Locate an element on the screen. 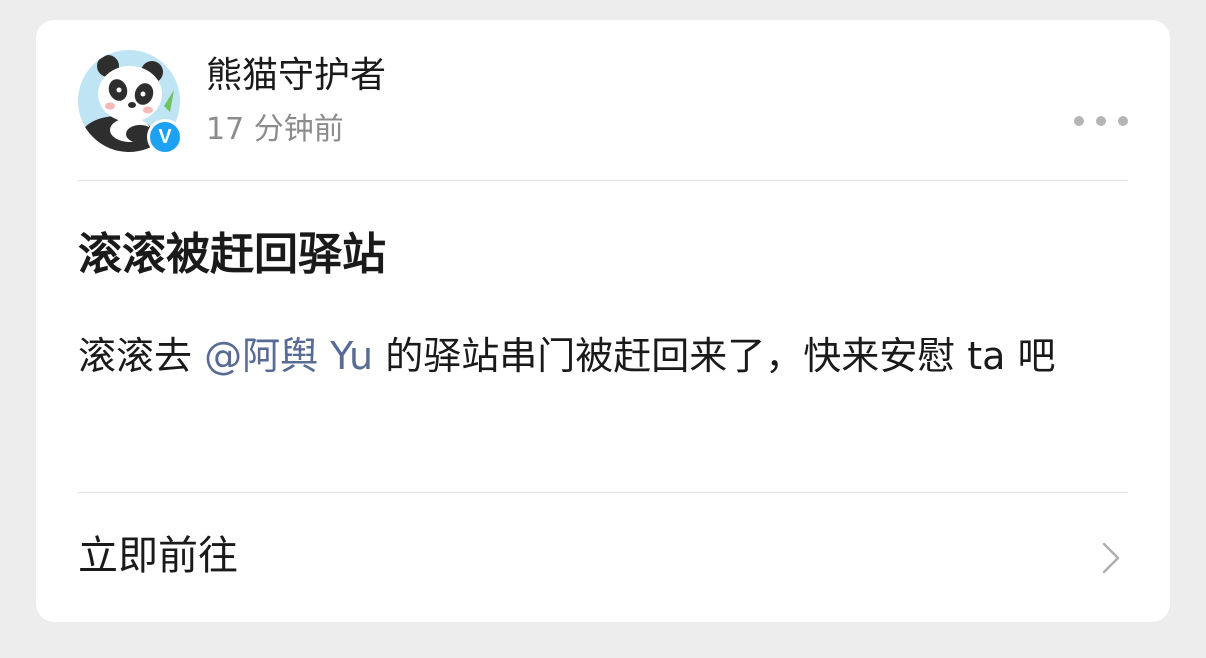 This screenshot has width=1206, height=658. go-now-label: 立即前往 is located at coordinates (158, 556).